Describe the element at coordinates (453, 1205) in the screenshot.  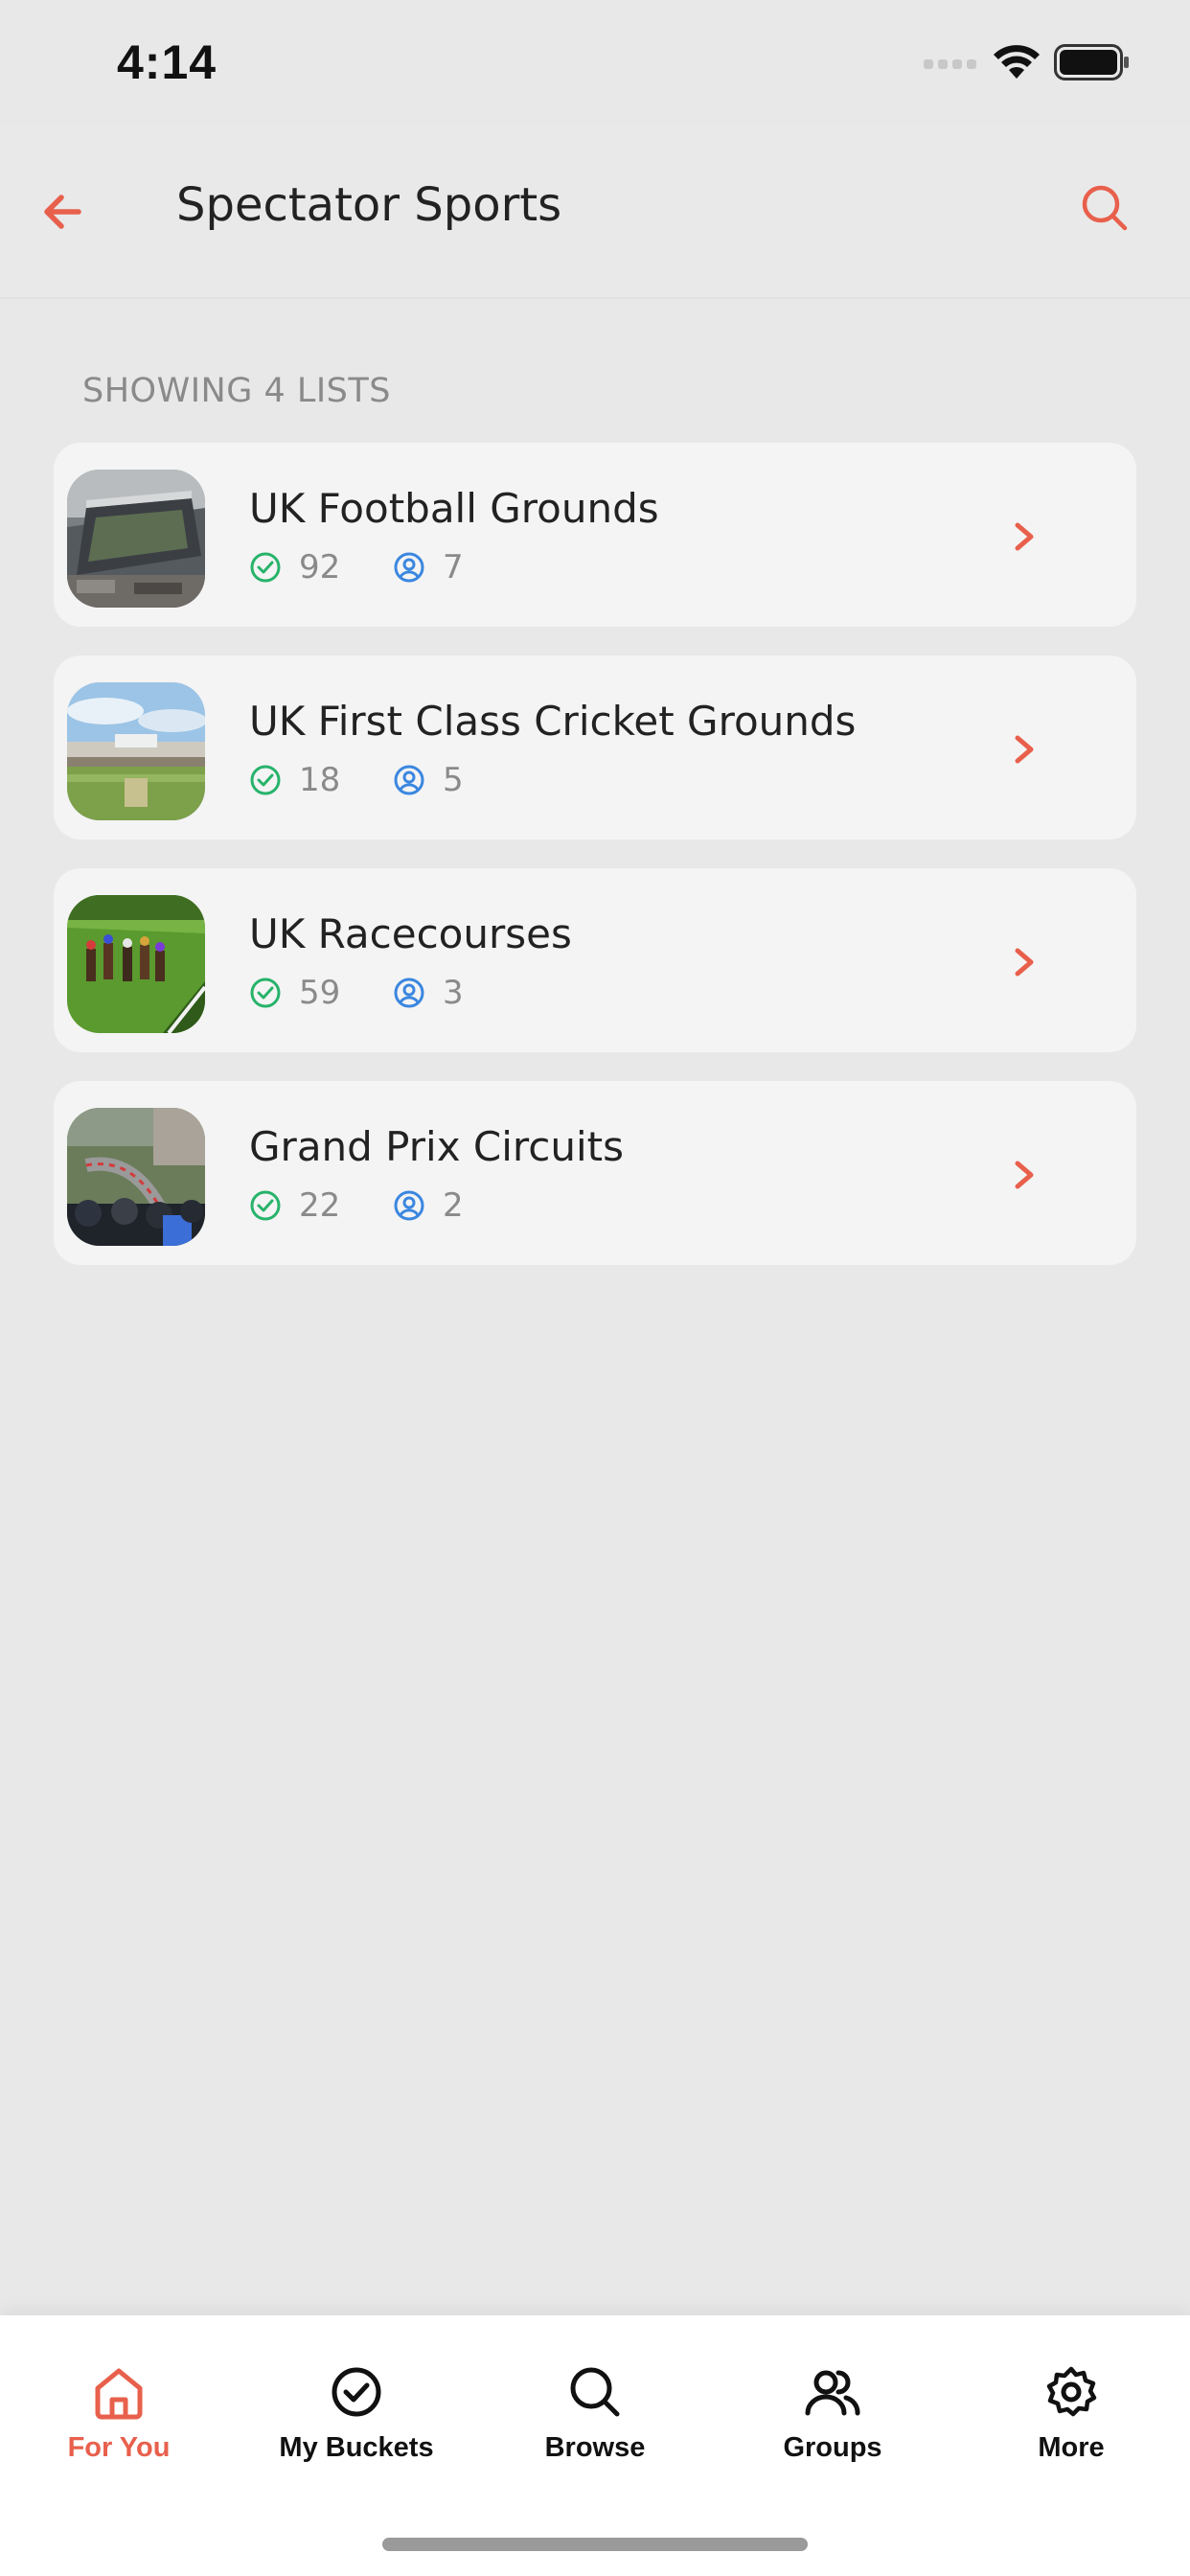
I see `members-count: 2` at that location.